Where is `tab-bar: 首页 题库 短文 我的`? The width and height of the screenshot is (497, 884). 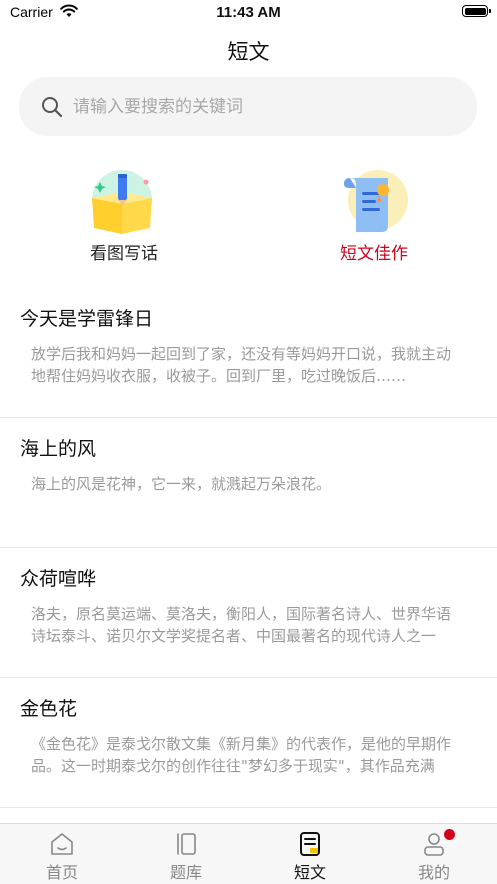
tab-bar: 首页 题库 短文 我的 is located at coordinates (248, 853).